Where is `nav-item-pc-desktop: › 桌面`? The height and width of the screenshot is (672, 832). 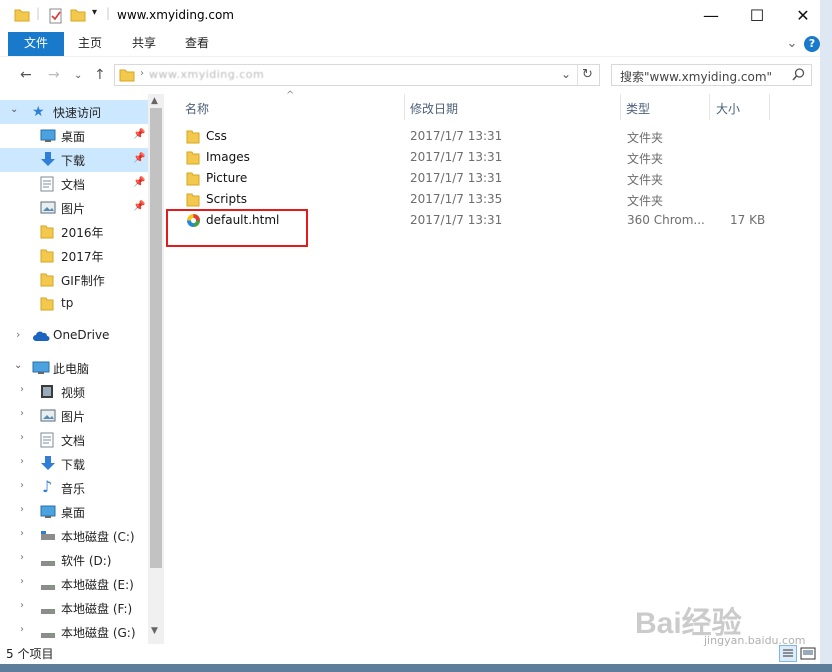 nav-item-pc-desktop: › 桌面 is located at coordinates (74, 512).